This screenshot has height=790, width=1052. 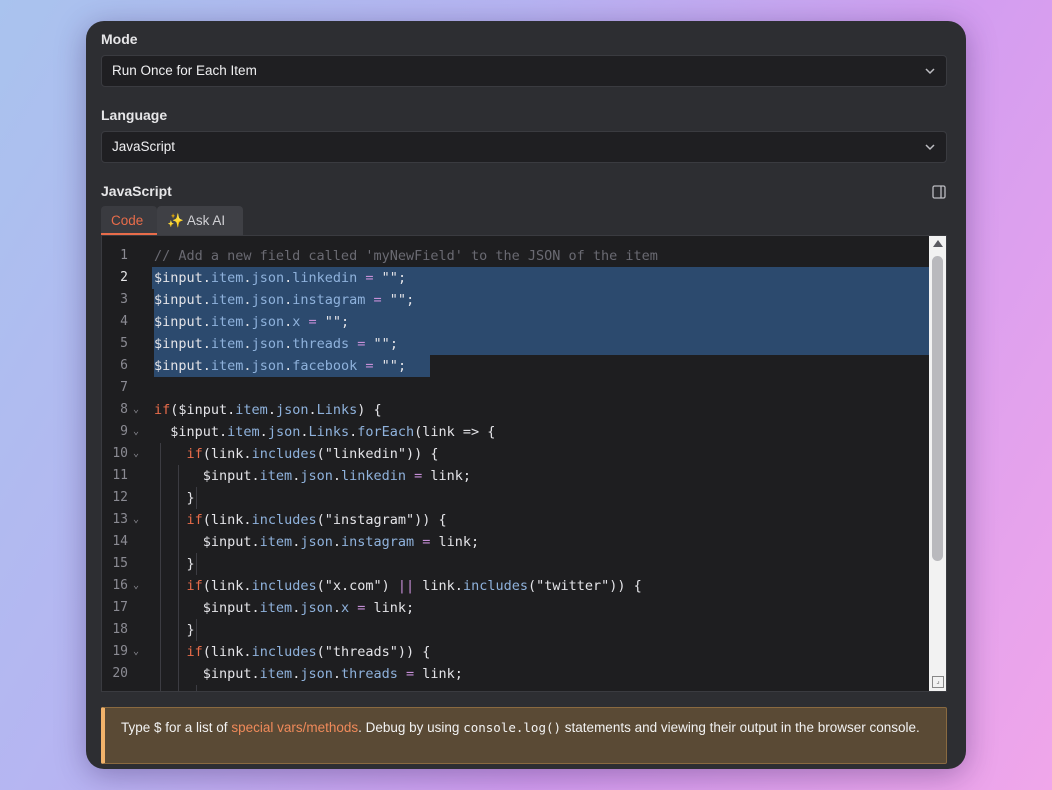 I want to click on code-text: $input.item.json.instagram = "";, so click(x=284, y=300).